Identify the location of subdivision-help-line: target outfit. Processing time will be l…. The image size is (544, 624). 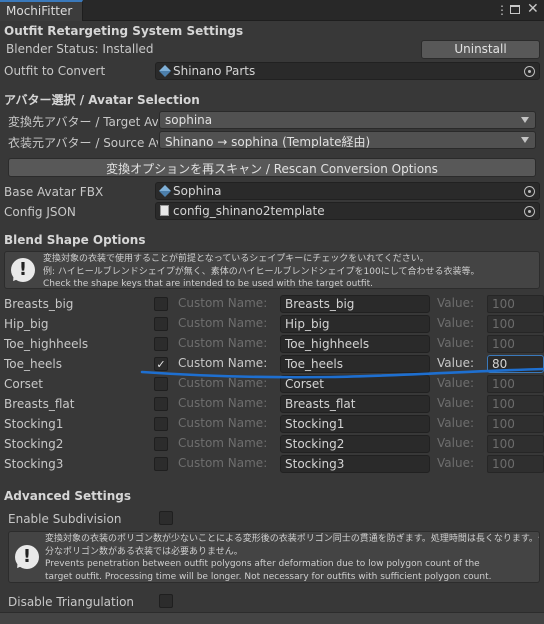
(268, 576).